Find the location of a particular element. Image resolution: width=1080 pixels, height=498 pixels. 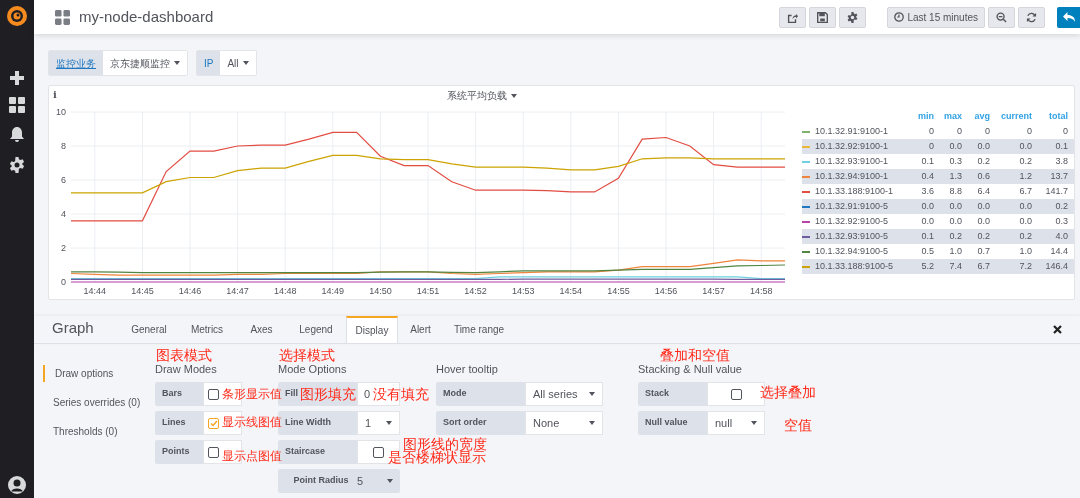

legend-value: 0.7 is located at coordinates (983, 250).